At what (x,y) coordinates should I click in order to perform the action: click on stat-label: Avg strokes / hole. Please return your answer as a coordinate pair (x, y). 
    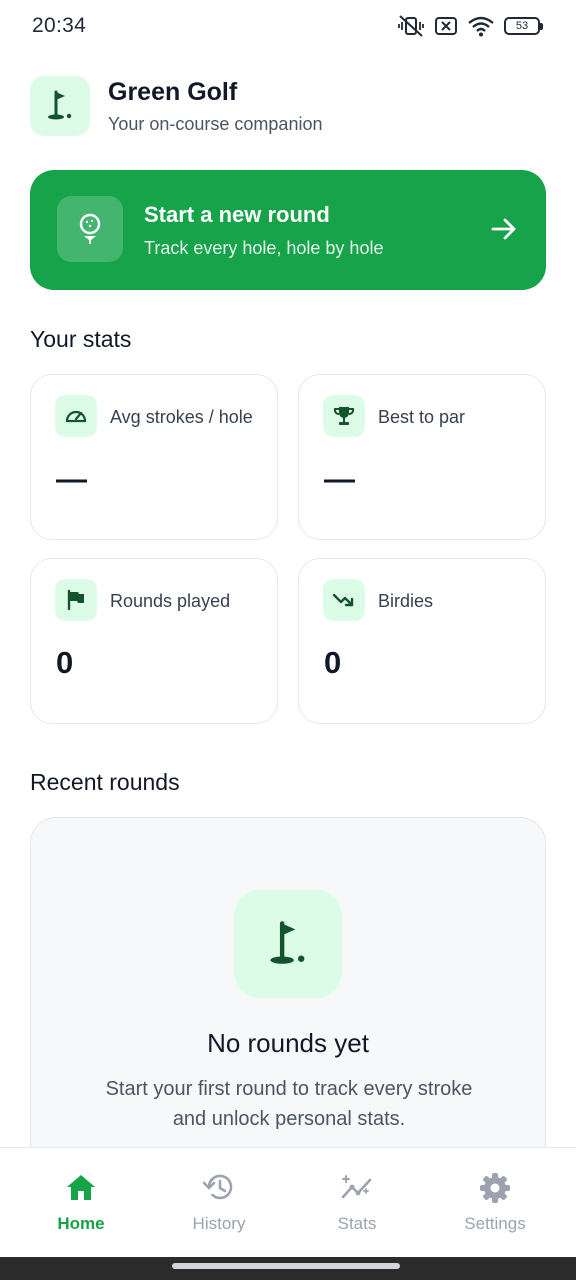
    Looking at the image, I should click on (181, 417).